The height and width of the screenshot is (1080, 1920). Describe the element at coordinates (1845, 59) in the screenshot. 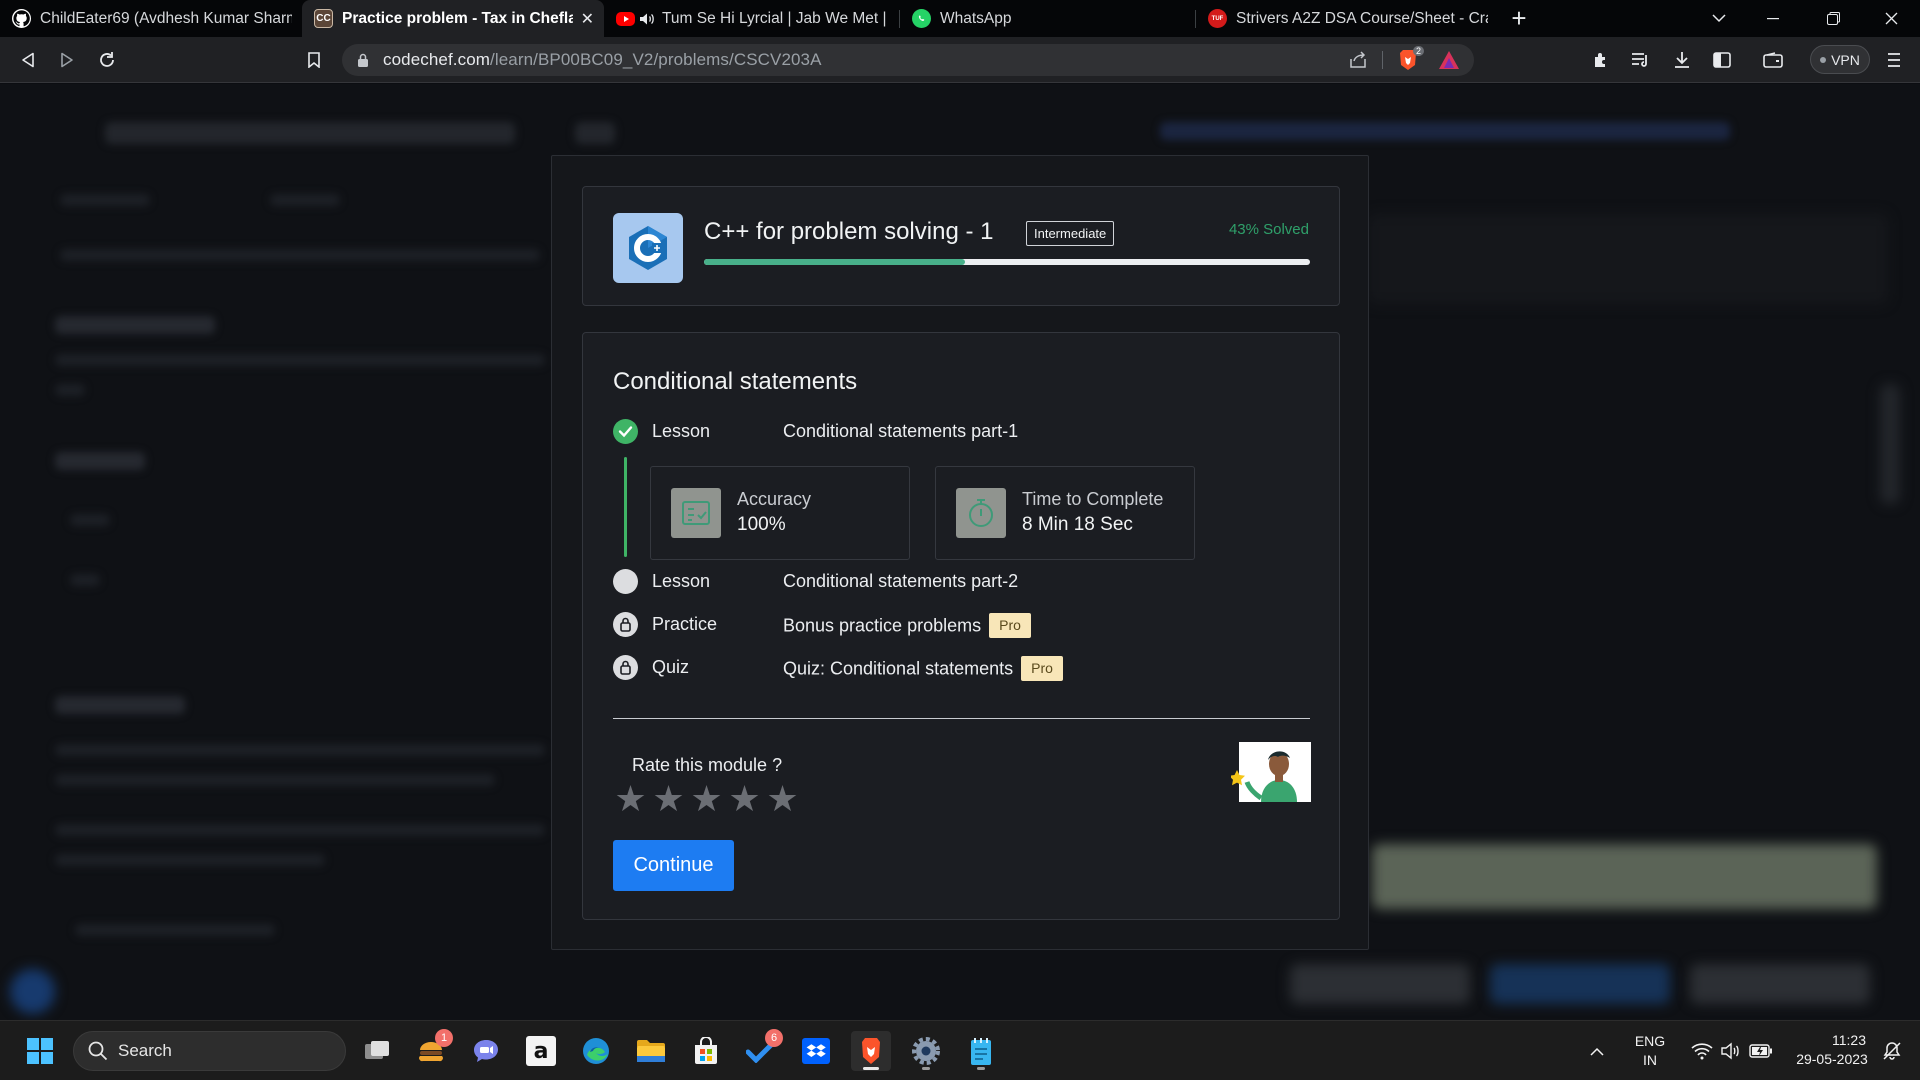

I see `vpn-label: VPN` at that location.